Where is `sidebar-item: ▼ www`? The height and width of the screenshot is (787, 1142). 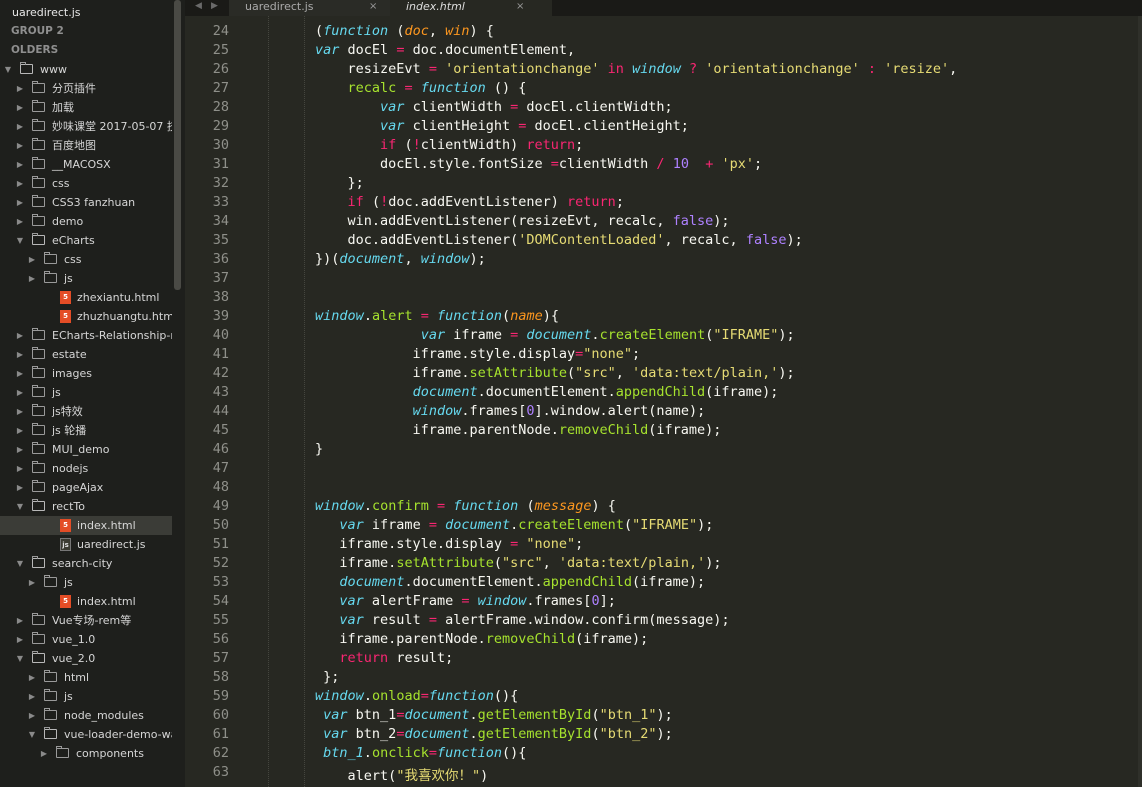
sidebar-item: ▼ www is located at coordinates (86, 69).